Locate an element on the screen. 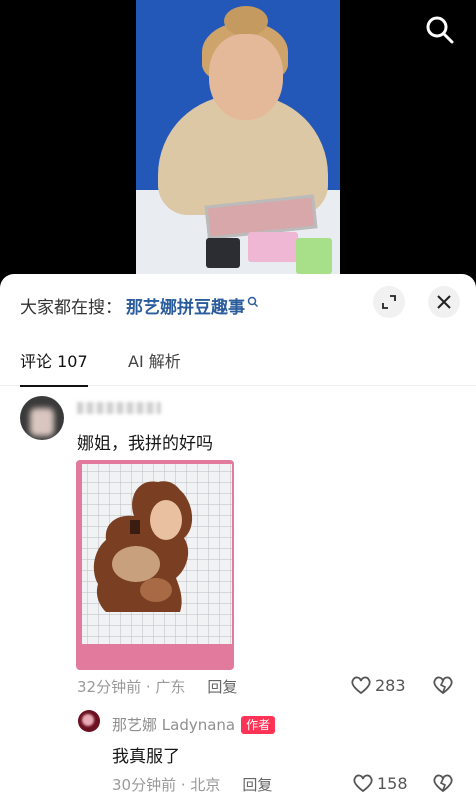  reply-meta: 30分钟前 · 北京 回复 is located at coordinates (192, 784).